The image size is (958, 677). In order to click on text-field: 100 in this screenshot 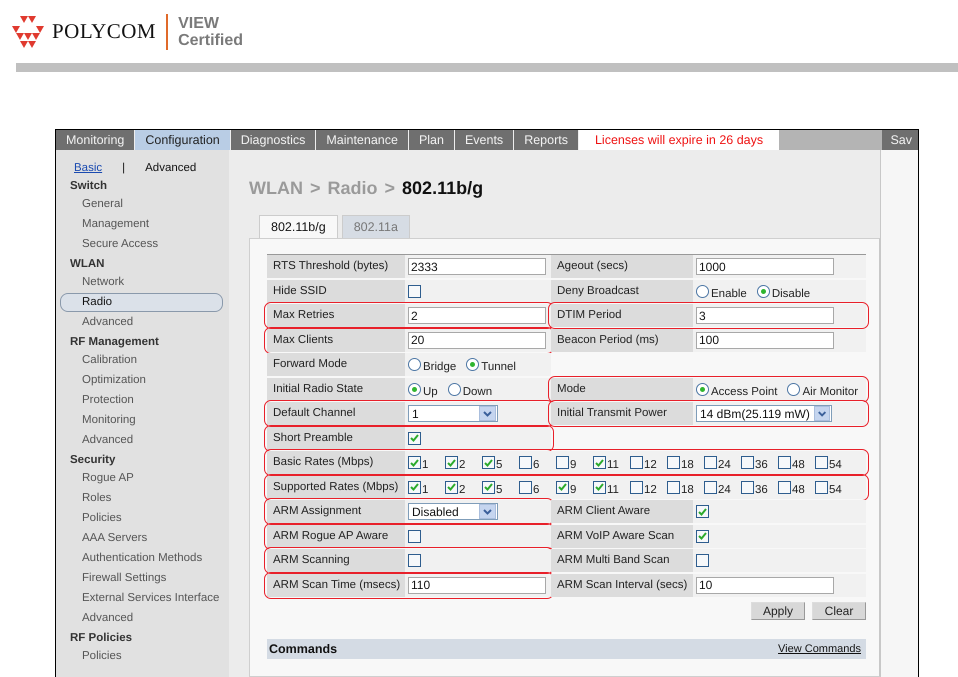, I will do `click(765, 340)`.